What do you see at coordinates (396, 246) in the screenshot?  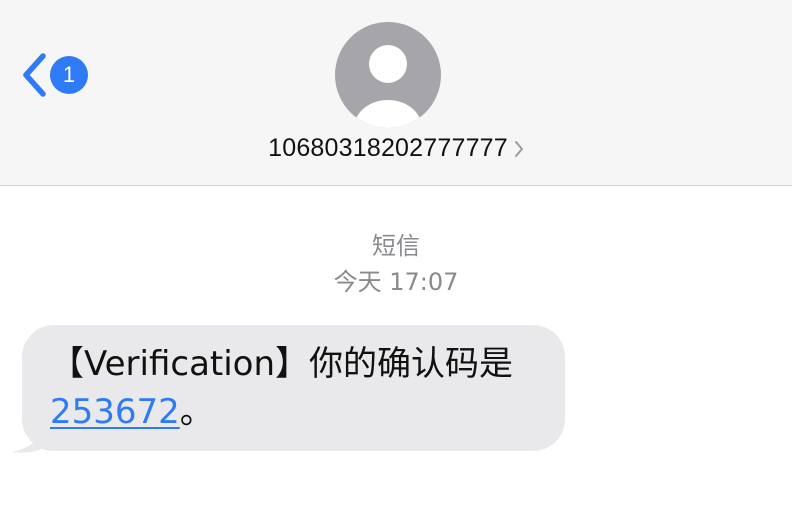 I see `service-label: 短信` at bounding box center [396, 246].